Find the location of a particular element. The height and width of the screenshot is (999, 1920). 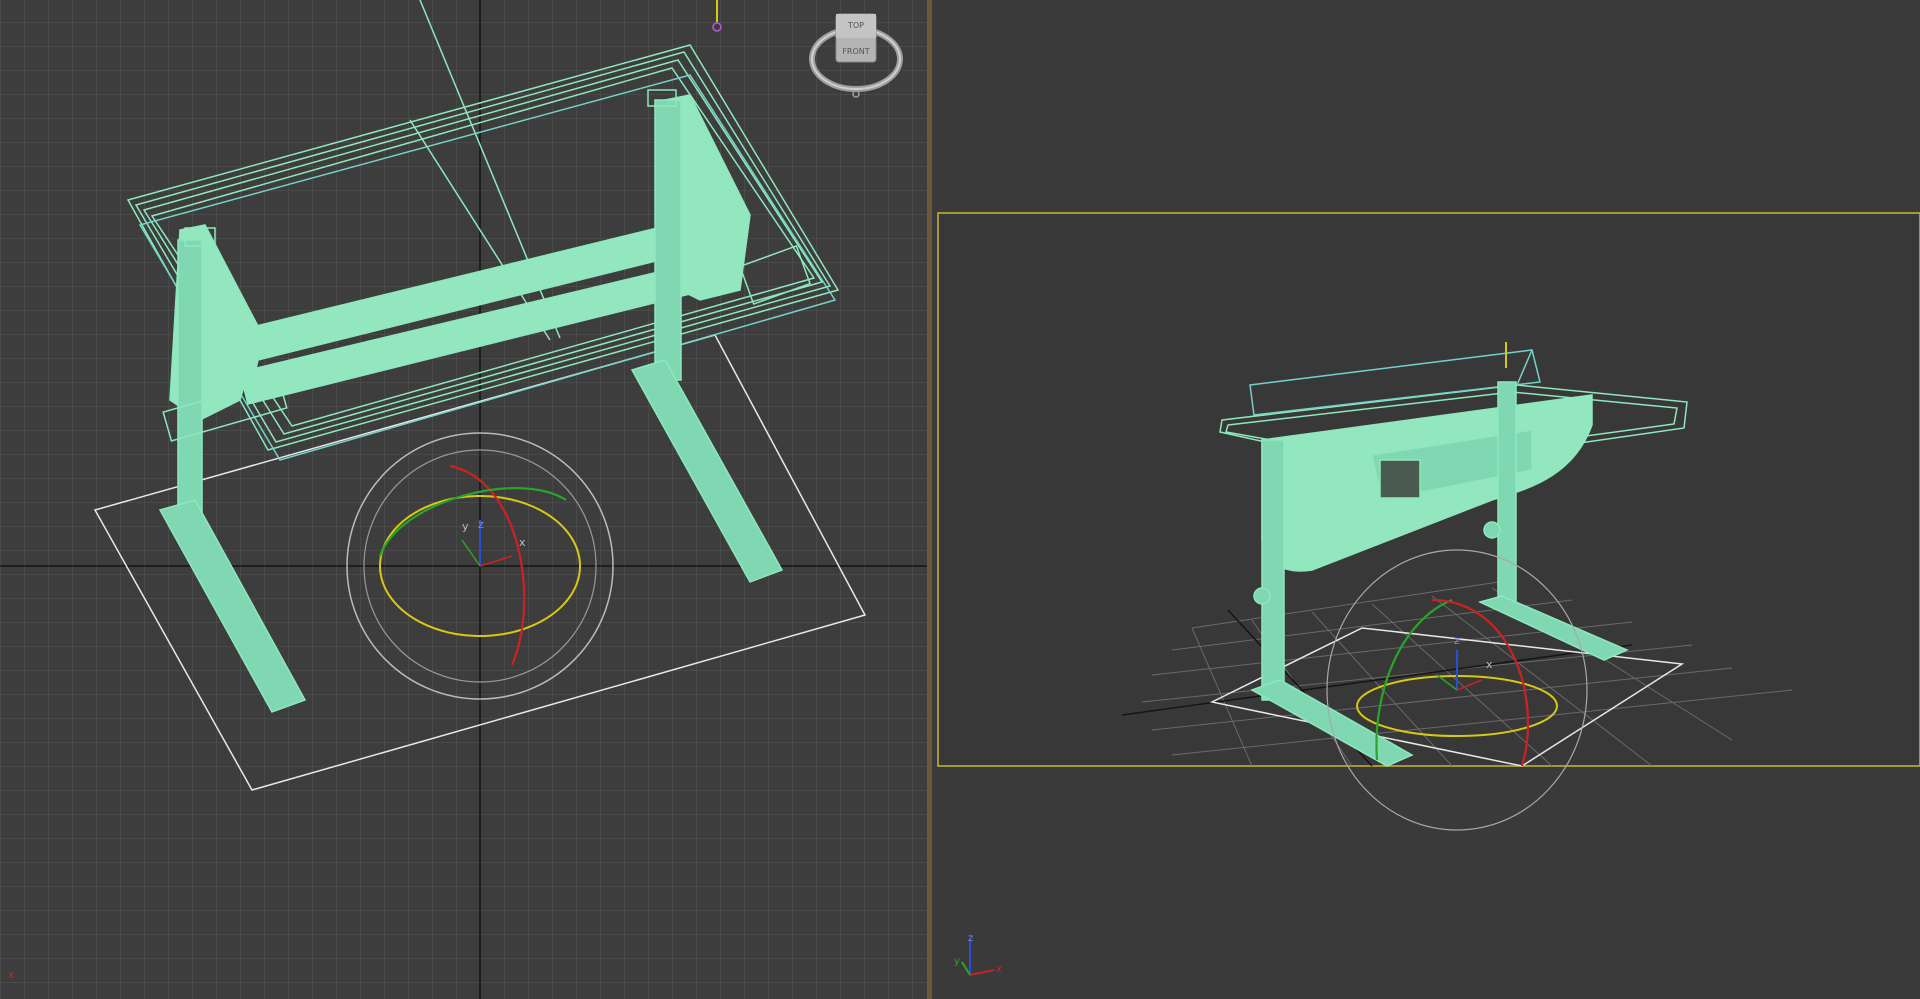

viewcube-front-label: FRONT is located at coordinates (856, 51).